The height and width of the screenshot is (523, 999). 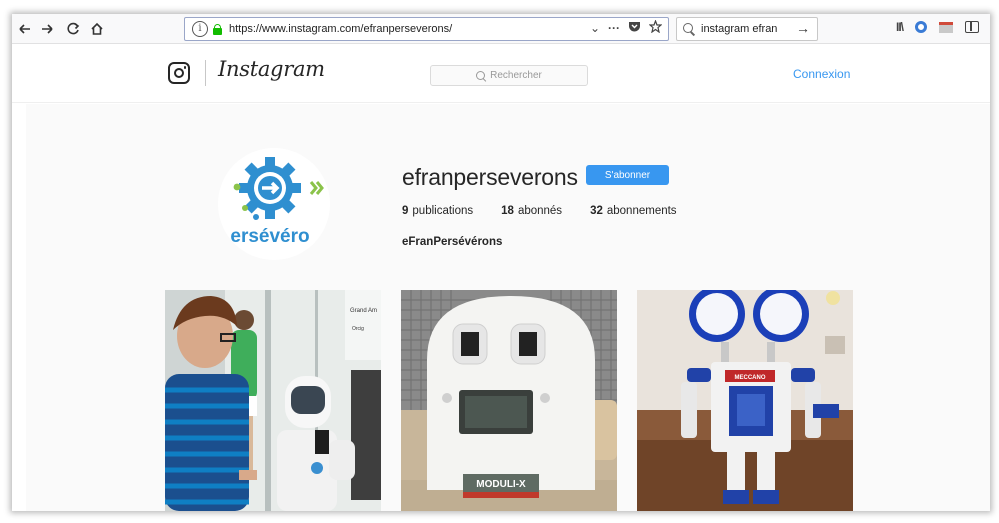 What do you see at coordinates (509, 400) in the screenshot?
I see `post-thumbnail-2: MODULI-X` at bounding box center [509, 400].